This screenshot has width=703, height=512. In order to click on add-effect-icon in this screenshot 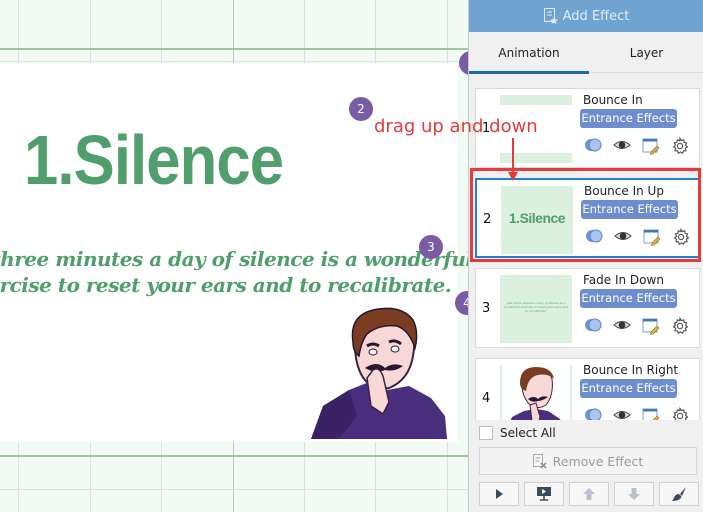, I will do `click(550, 16)`.